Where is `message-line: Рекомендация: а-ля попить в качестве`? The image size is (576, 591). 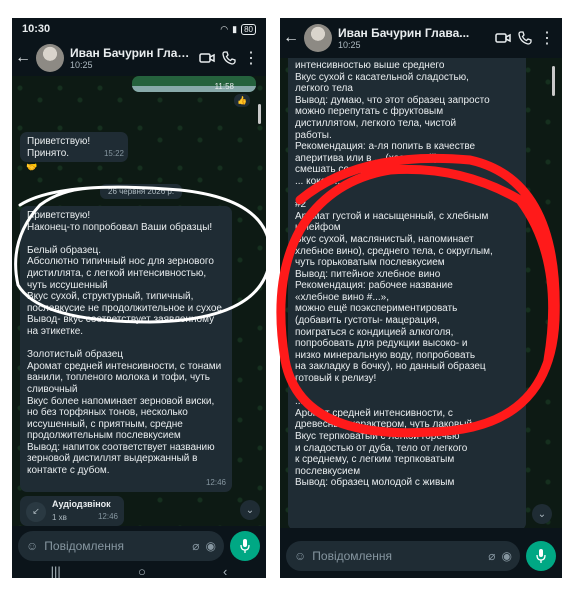
message-line: Рекомендация: а-ля попить в качестве is located at coordinates (385, 147).